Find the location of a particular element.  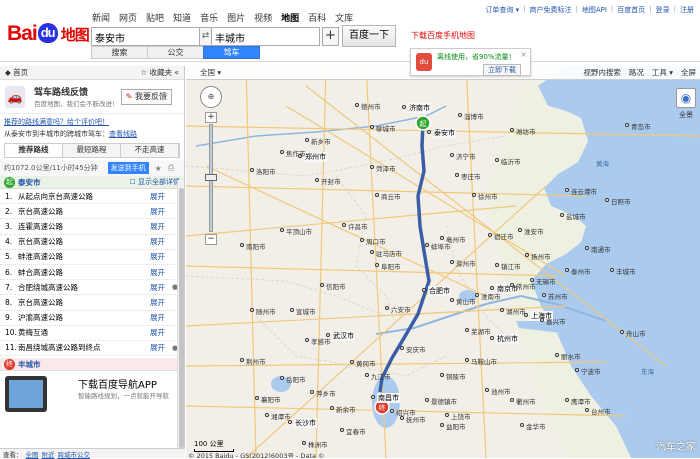

city-label: 济宁市 is located at coordinates (466, 156).